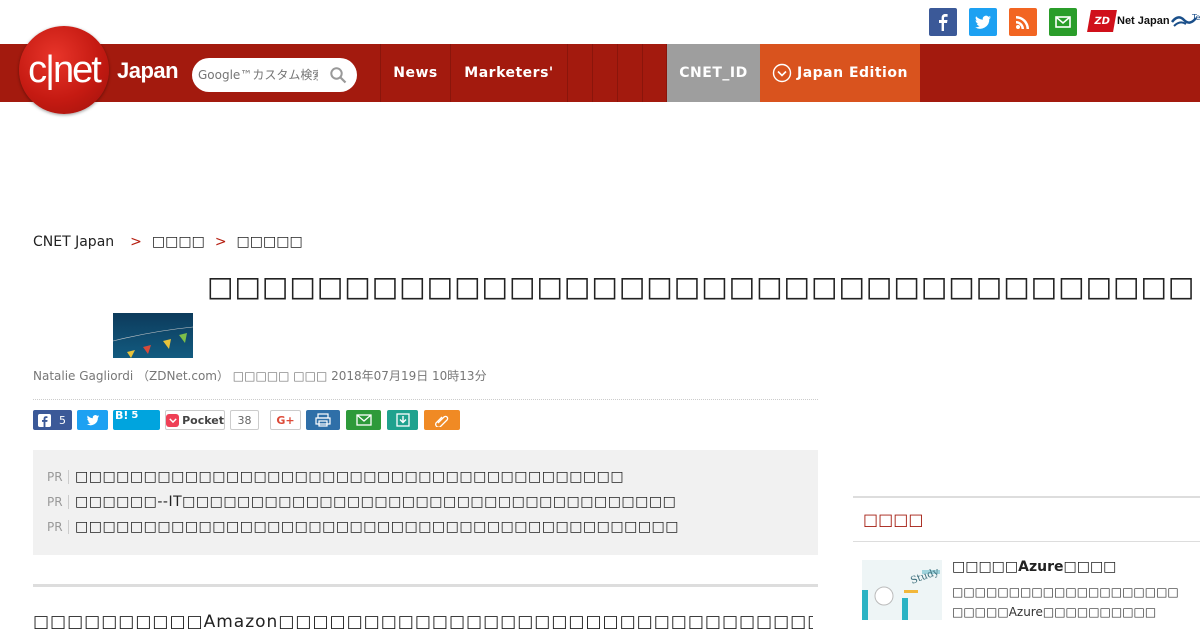 This screenshot has height=630, width=1200. Describe the element at coordinates (1195, 17) in the screenshot. I see `svg-text: Te` at that location.